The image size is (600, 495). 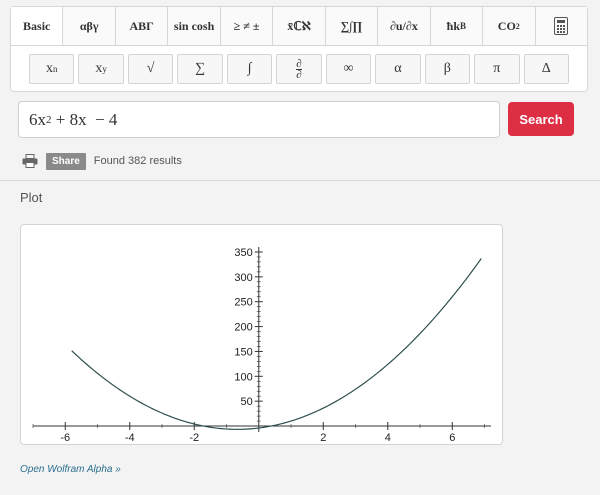 What do you see at coordinates (497, 69) in the screenshot?
I see `pi-button: π` at bounding box center [497, 69].